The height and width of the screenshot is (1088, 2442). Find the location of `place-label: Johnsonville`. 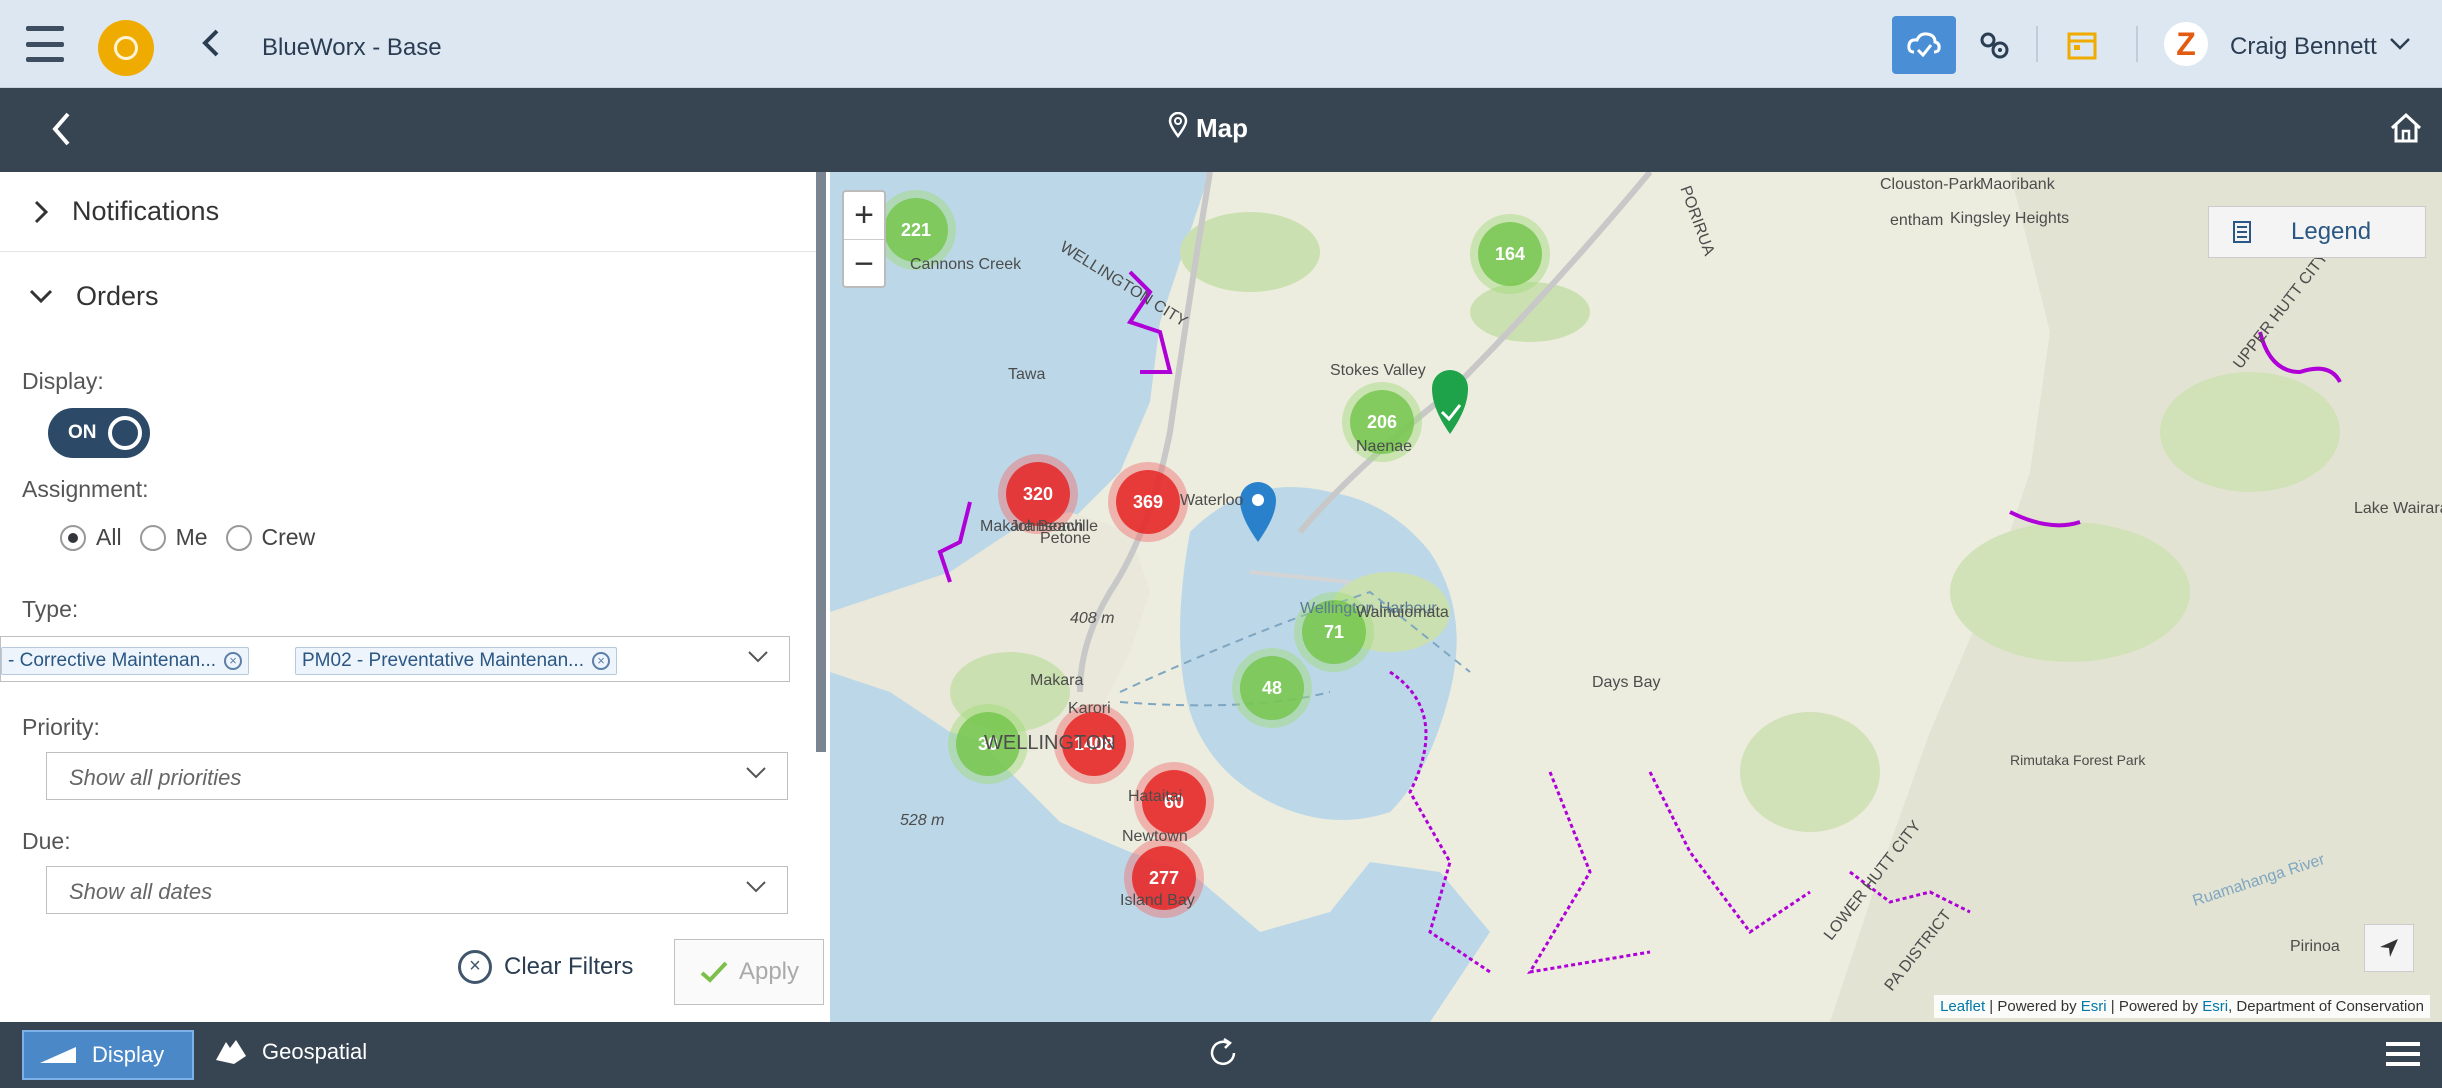

place-label: Johnsonville is located at coordinates (1054, 526).